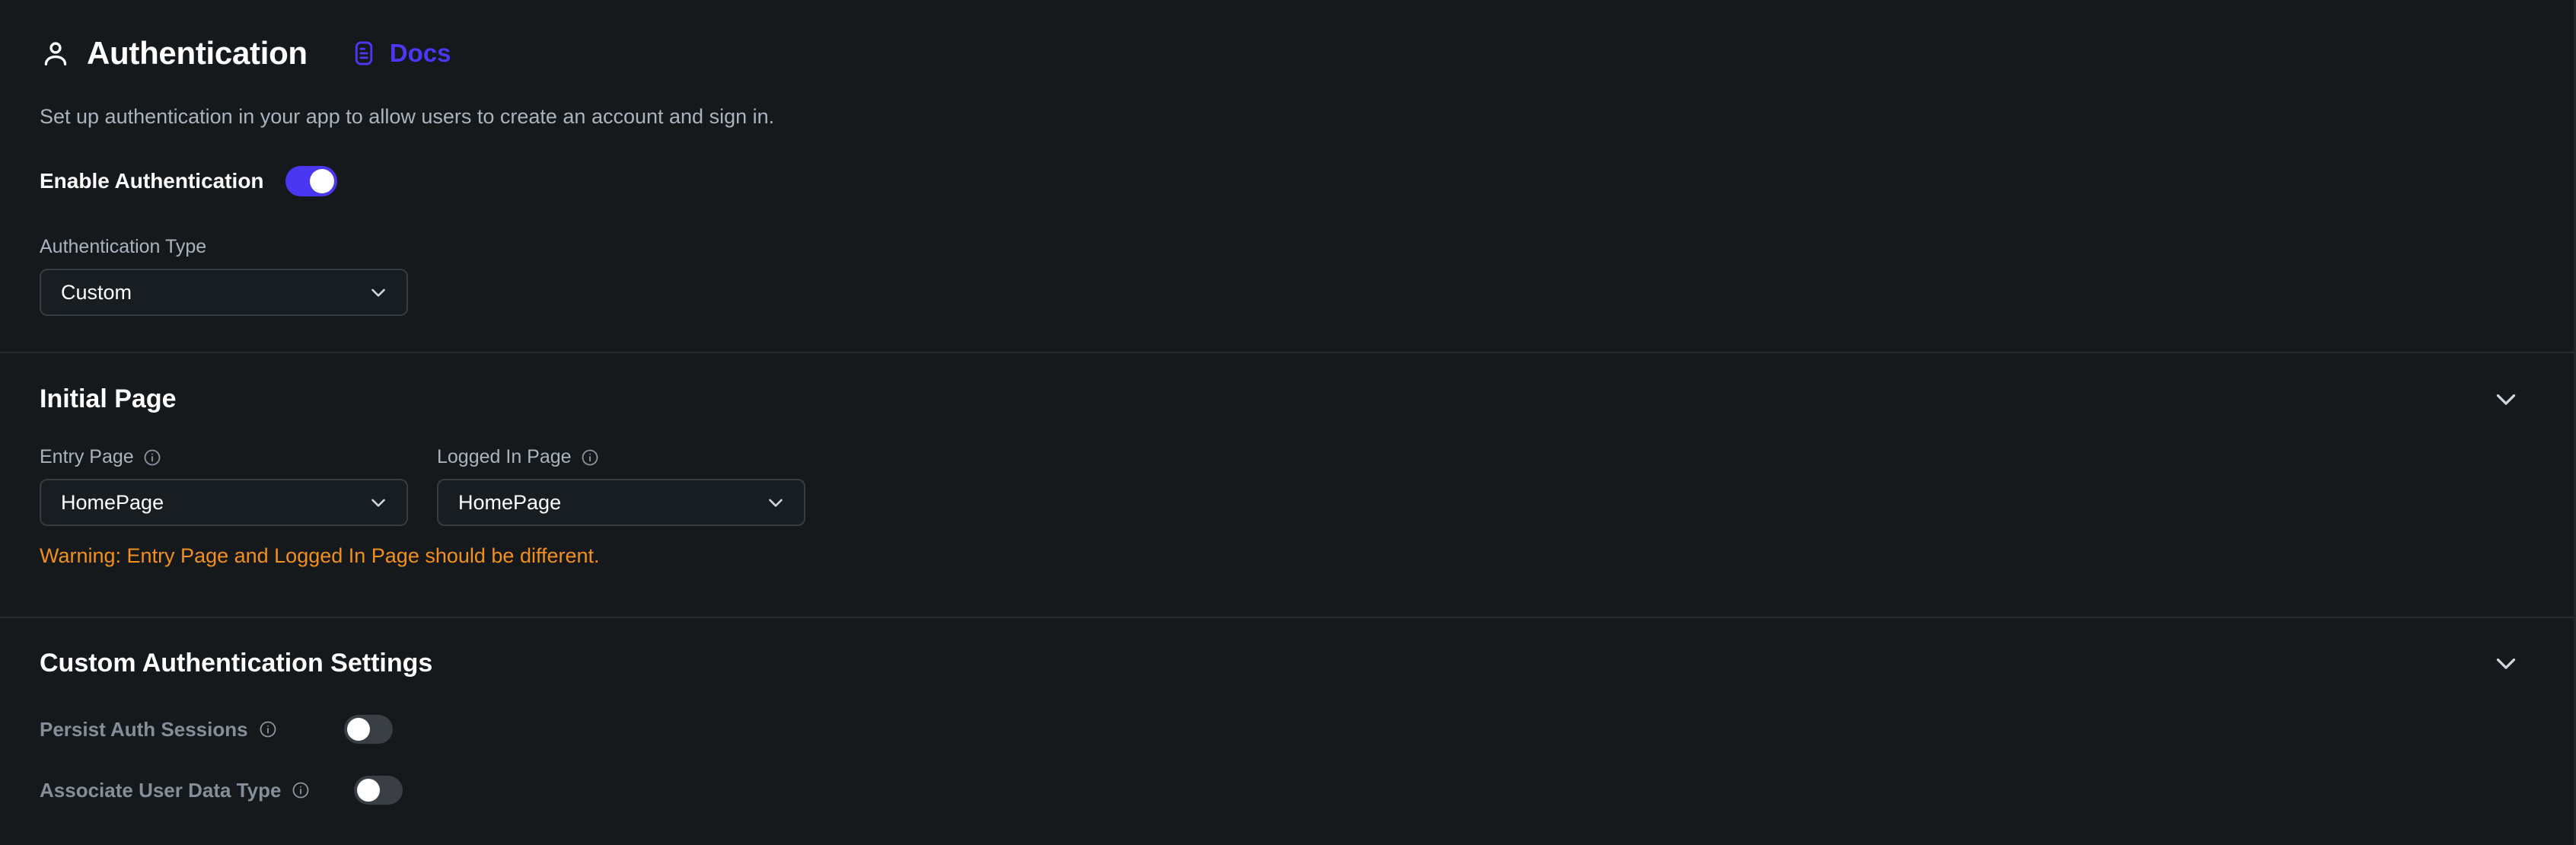  Describe the element at coordinates (96, 292) in the screenshot. I see `authentication-type-value: Custom` at that location.